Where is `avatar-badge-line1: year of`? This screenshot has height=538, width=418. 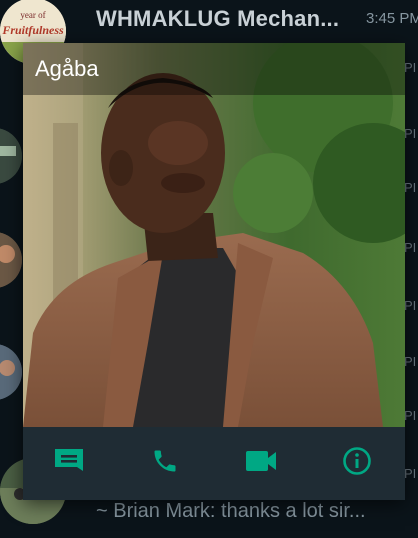
avatar-badge-line1: year of is located at coordinates (32, 15).